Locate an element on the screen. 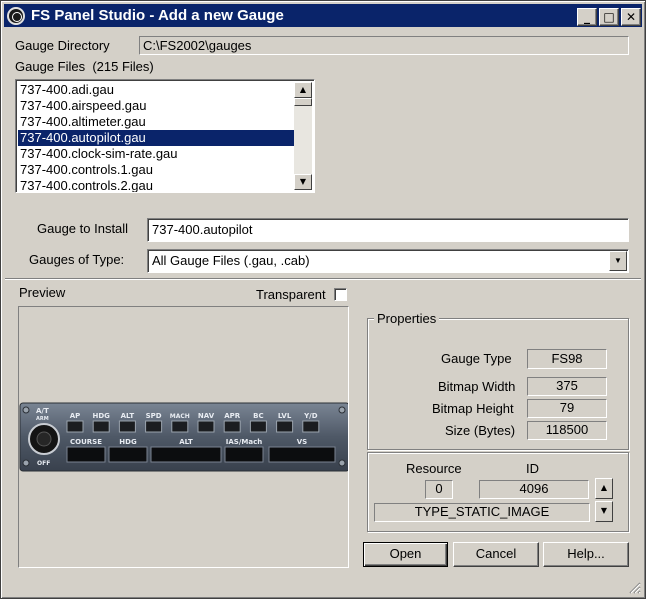  id-label: ID is located at coordinates (532, 468).